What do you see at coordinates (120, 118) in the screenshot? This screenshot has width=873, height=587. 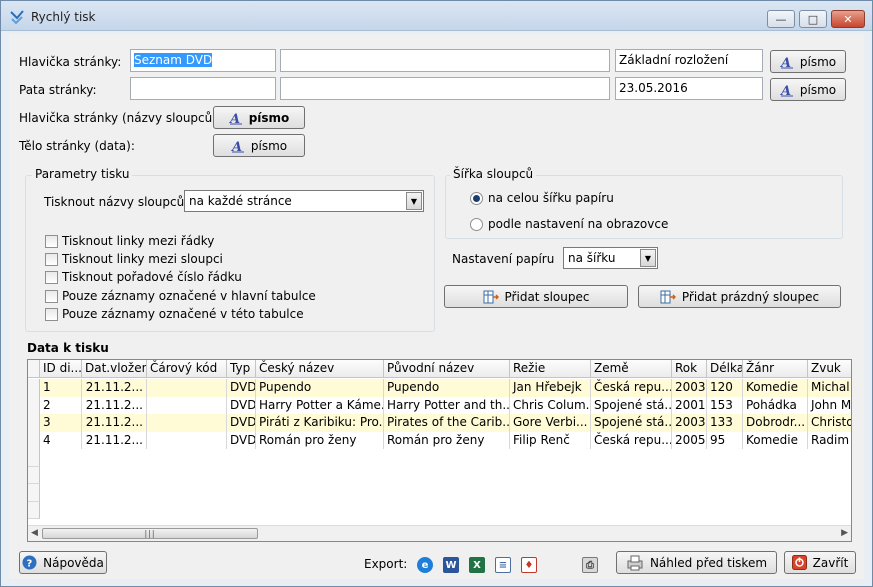 I see `column-header-label: Hlavička stránky (názvy sloupců):` at bounding box center [120, 118].